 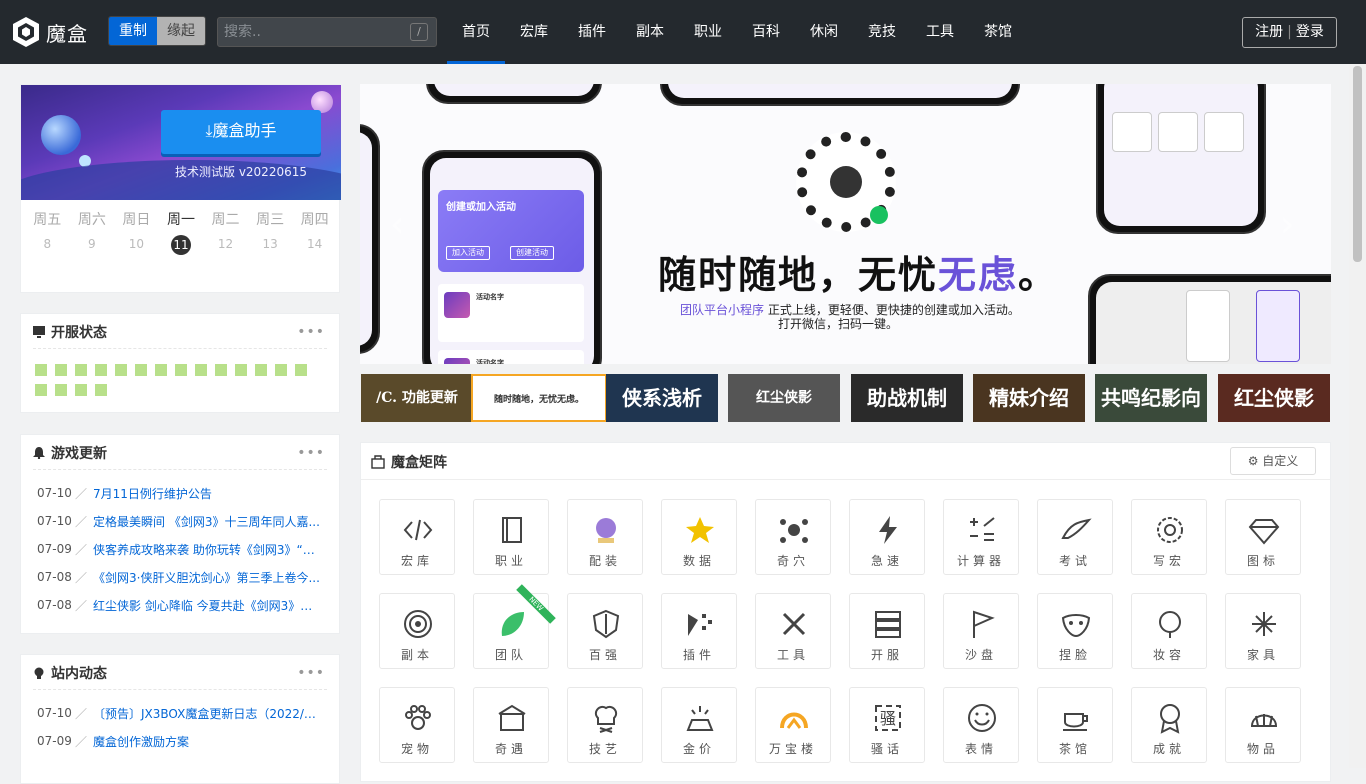 What do you see at coordinates (539, 398) in the screenshot?
I see `carousel-thumb-active: 随时随地，无忧无虑。` at bounding box center [539, 398].